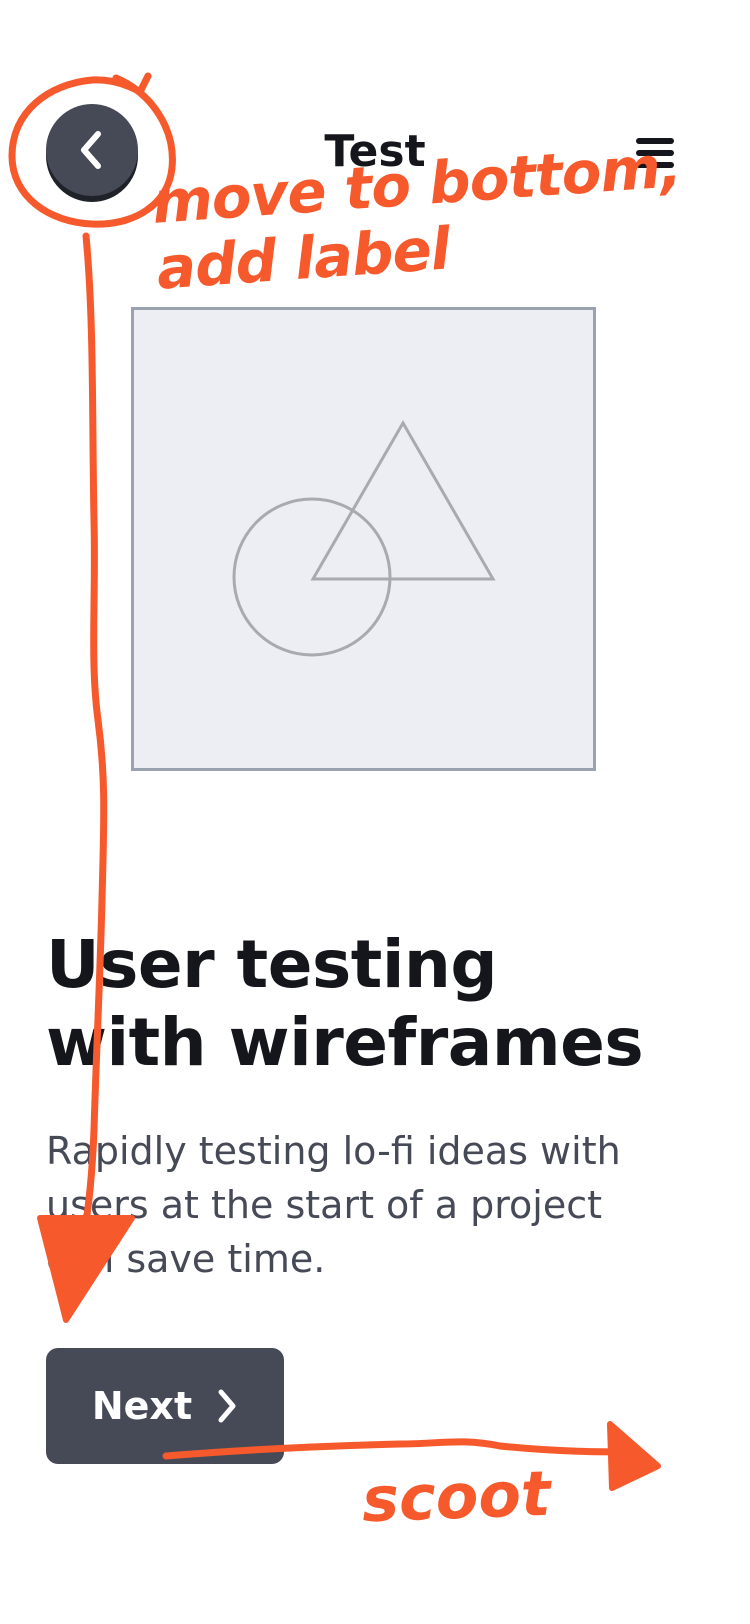  Describe the element at coordinates (345, 1042) in the screenshot. I see `headline-line-2: with wireframes` at that location.